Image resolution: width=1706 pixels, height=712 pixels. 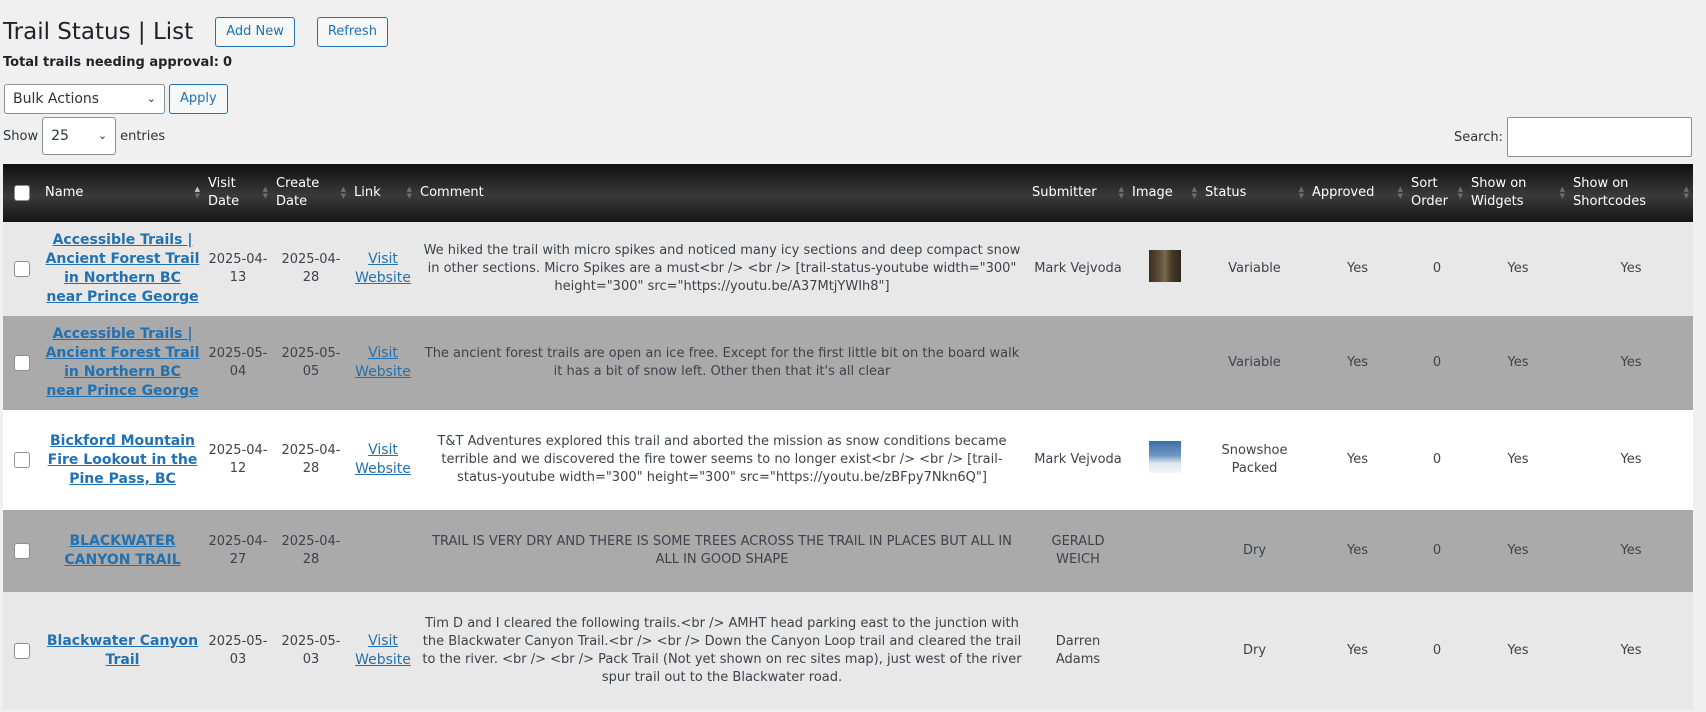 What do you see at coordinates (1078, 193) in the screenshot?
I see `column-header-submitter: Submitter ▲ ▼` at bounding box center [1078, 193].